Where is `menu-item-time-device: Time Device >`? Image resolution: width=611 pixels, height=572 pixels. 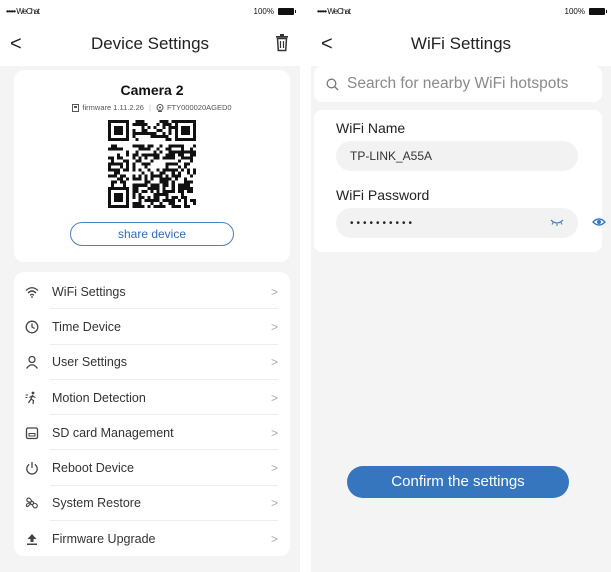
menu-item-time-device: Time Device > is located at coordinates (152, 327).